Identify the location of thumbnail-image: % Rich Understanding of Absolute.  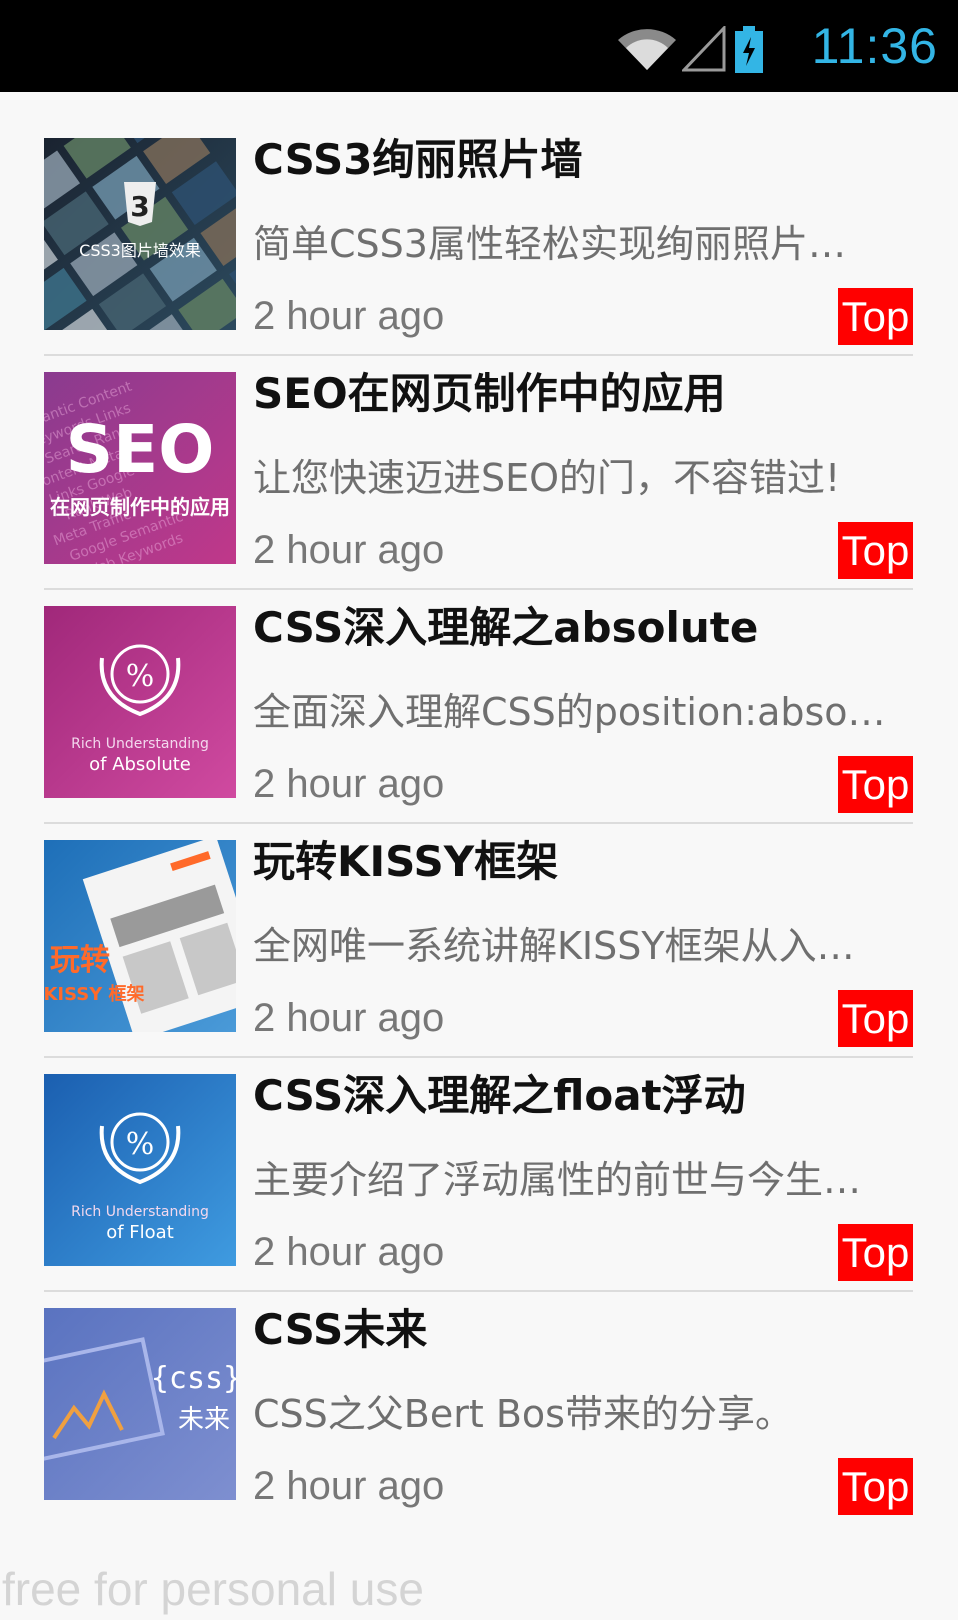
(140, 702).